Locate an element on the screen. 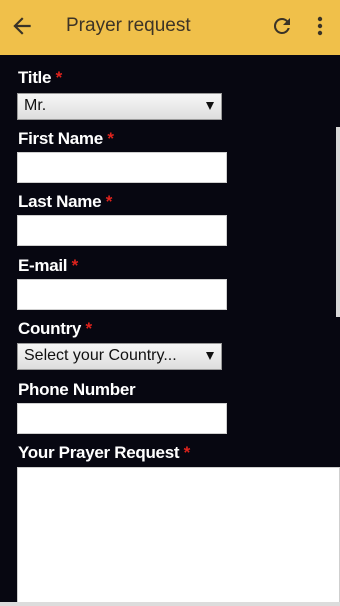 The width and height of the screenshot is (340, 606). refresh-icon is located at coordinates (282, 26).